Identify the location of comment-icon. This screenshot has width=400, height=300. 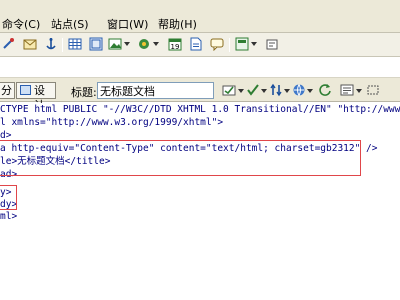
(217, 44).